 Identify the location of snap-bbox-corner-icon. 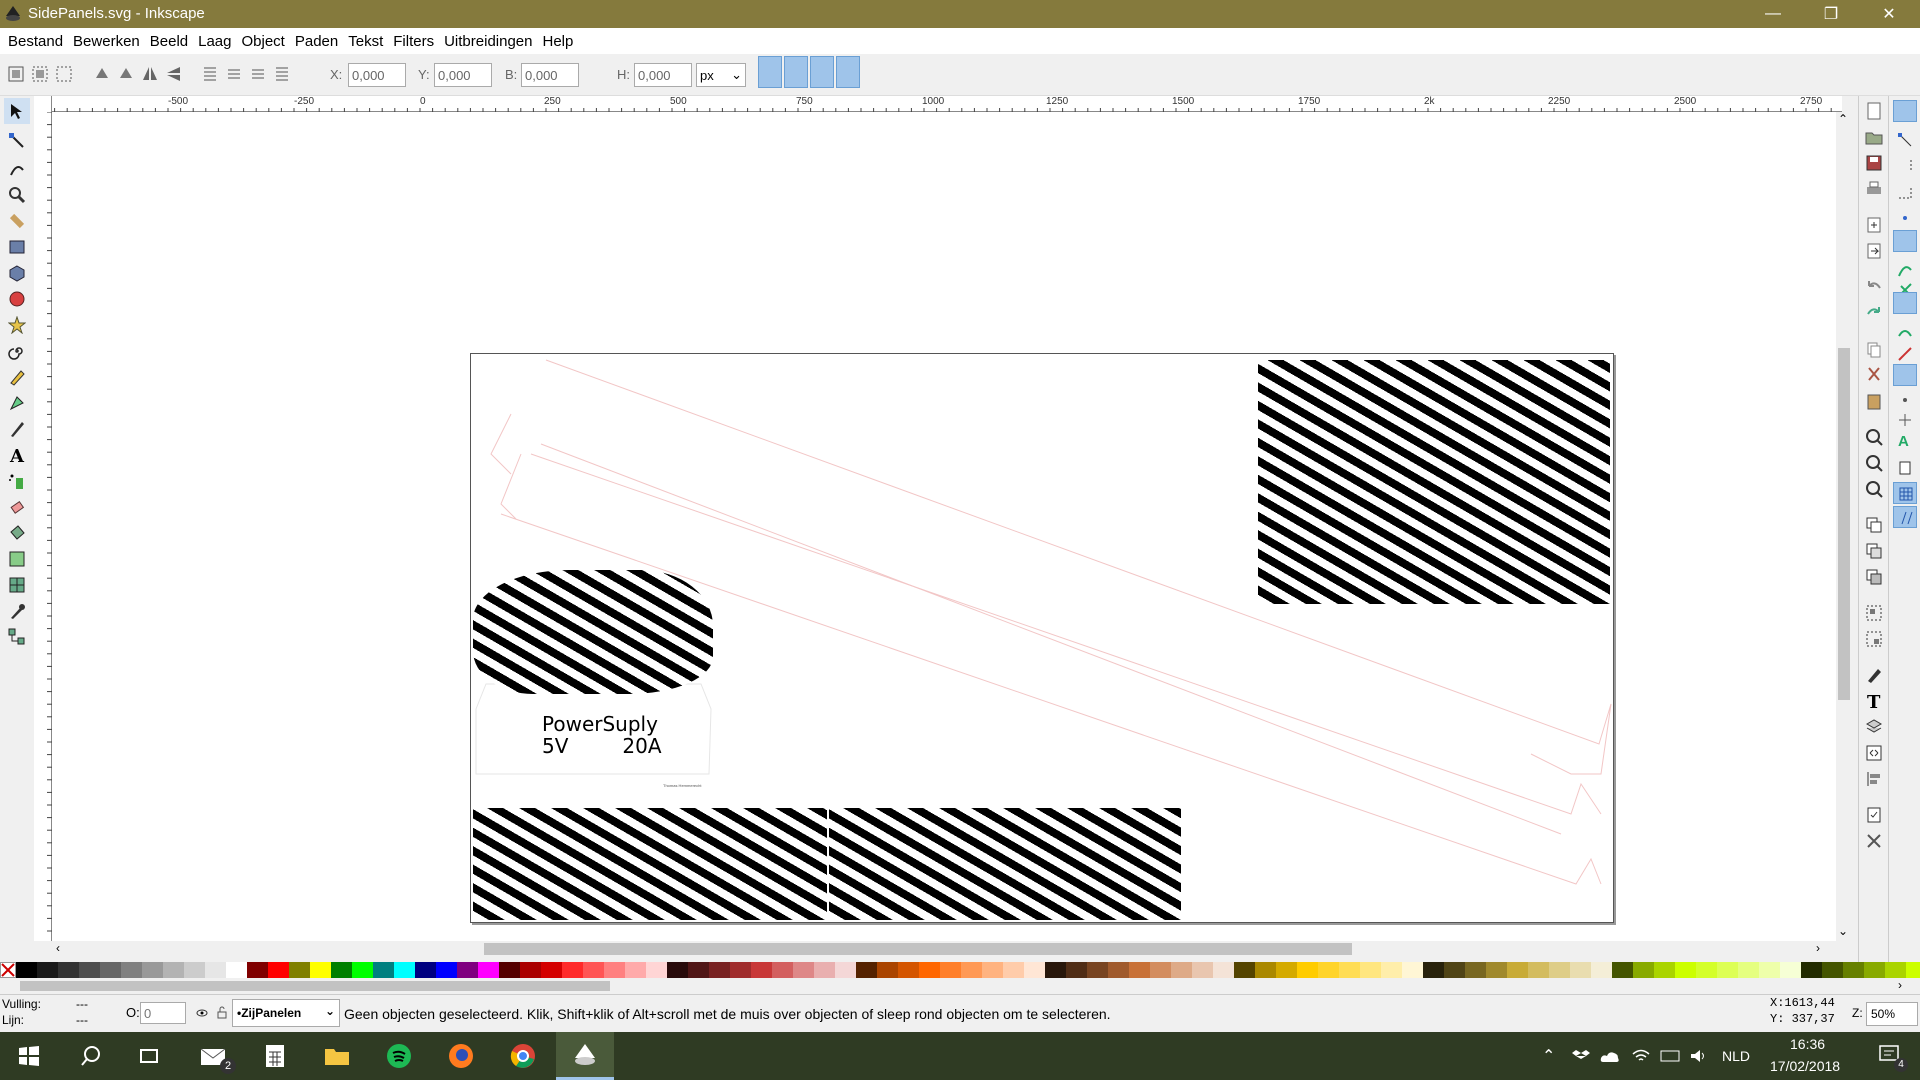
(1905, 192).